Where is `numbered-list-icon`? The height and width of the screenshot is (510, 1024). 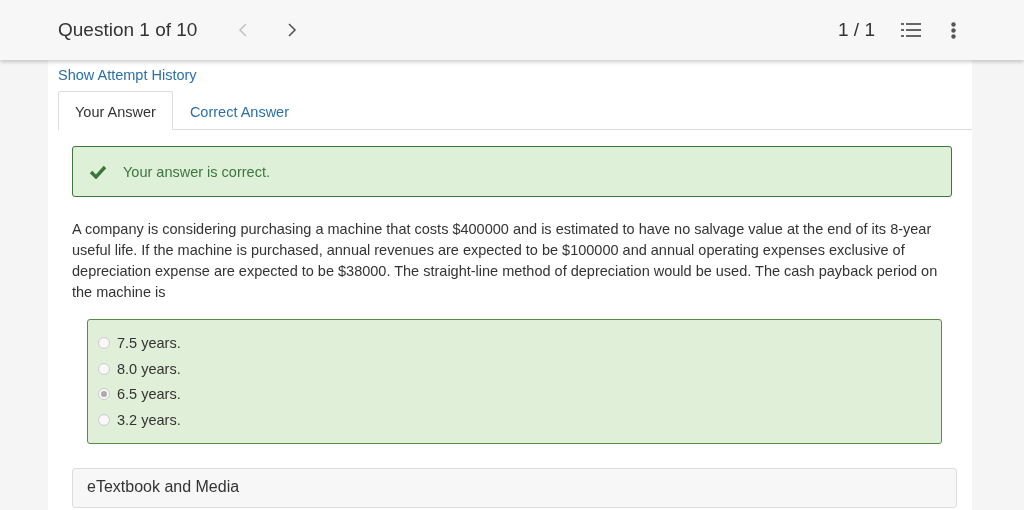
numbered-list-icon is located at coordinates (911, 30).